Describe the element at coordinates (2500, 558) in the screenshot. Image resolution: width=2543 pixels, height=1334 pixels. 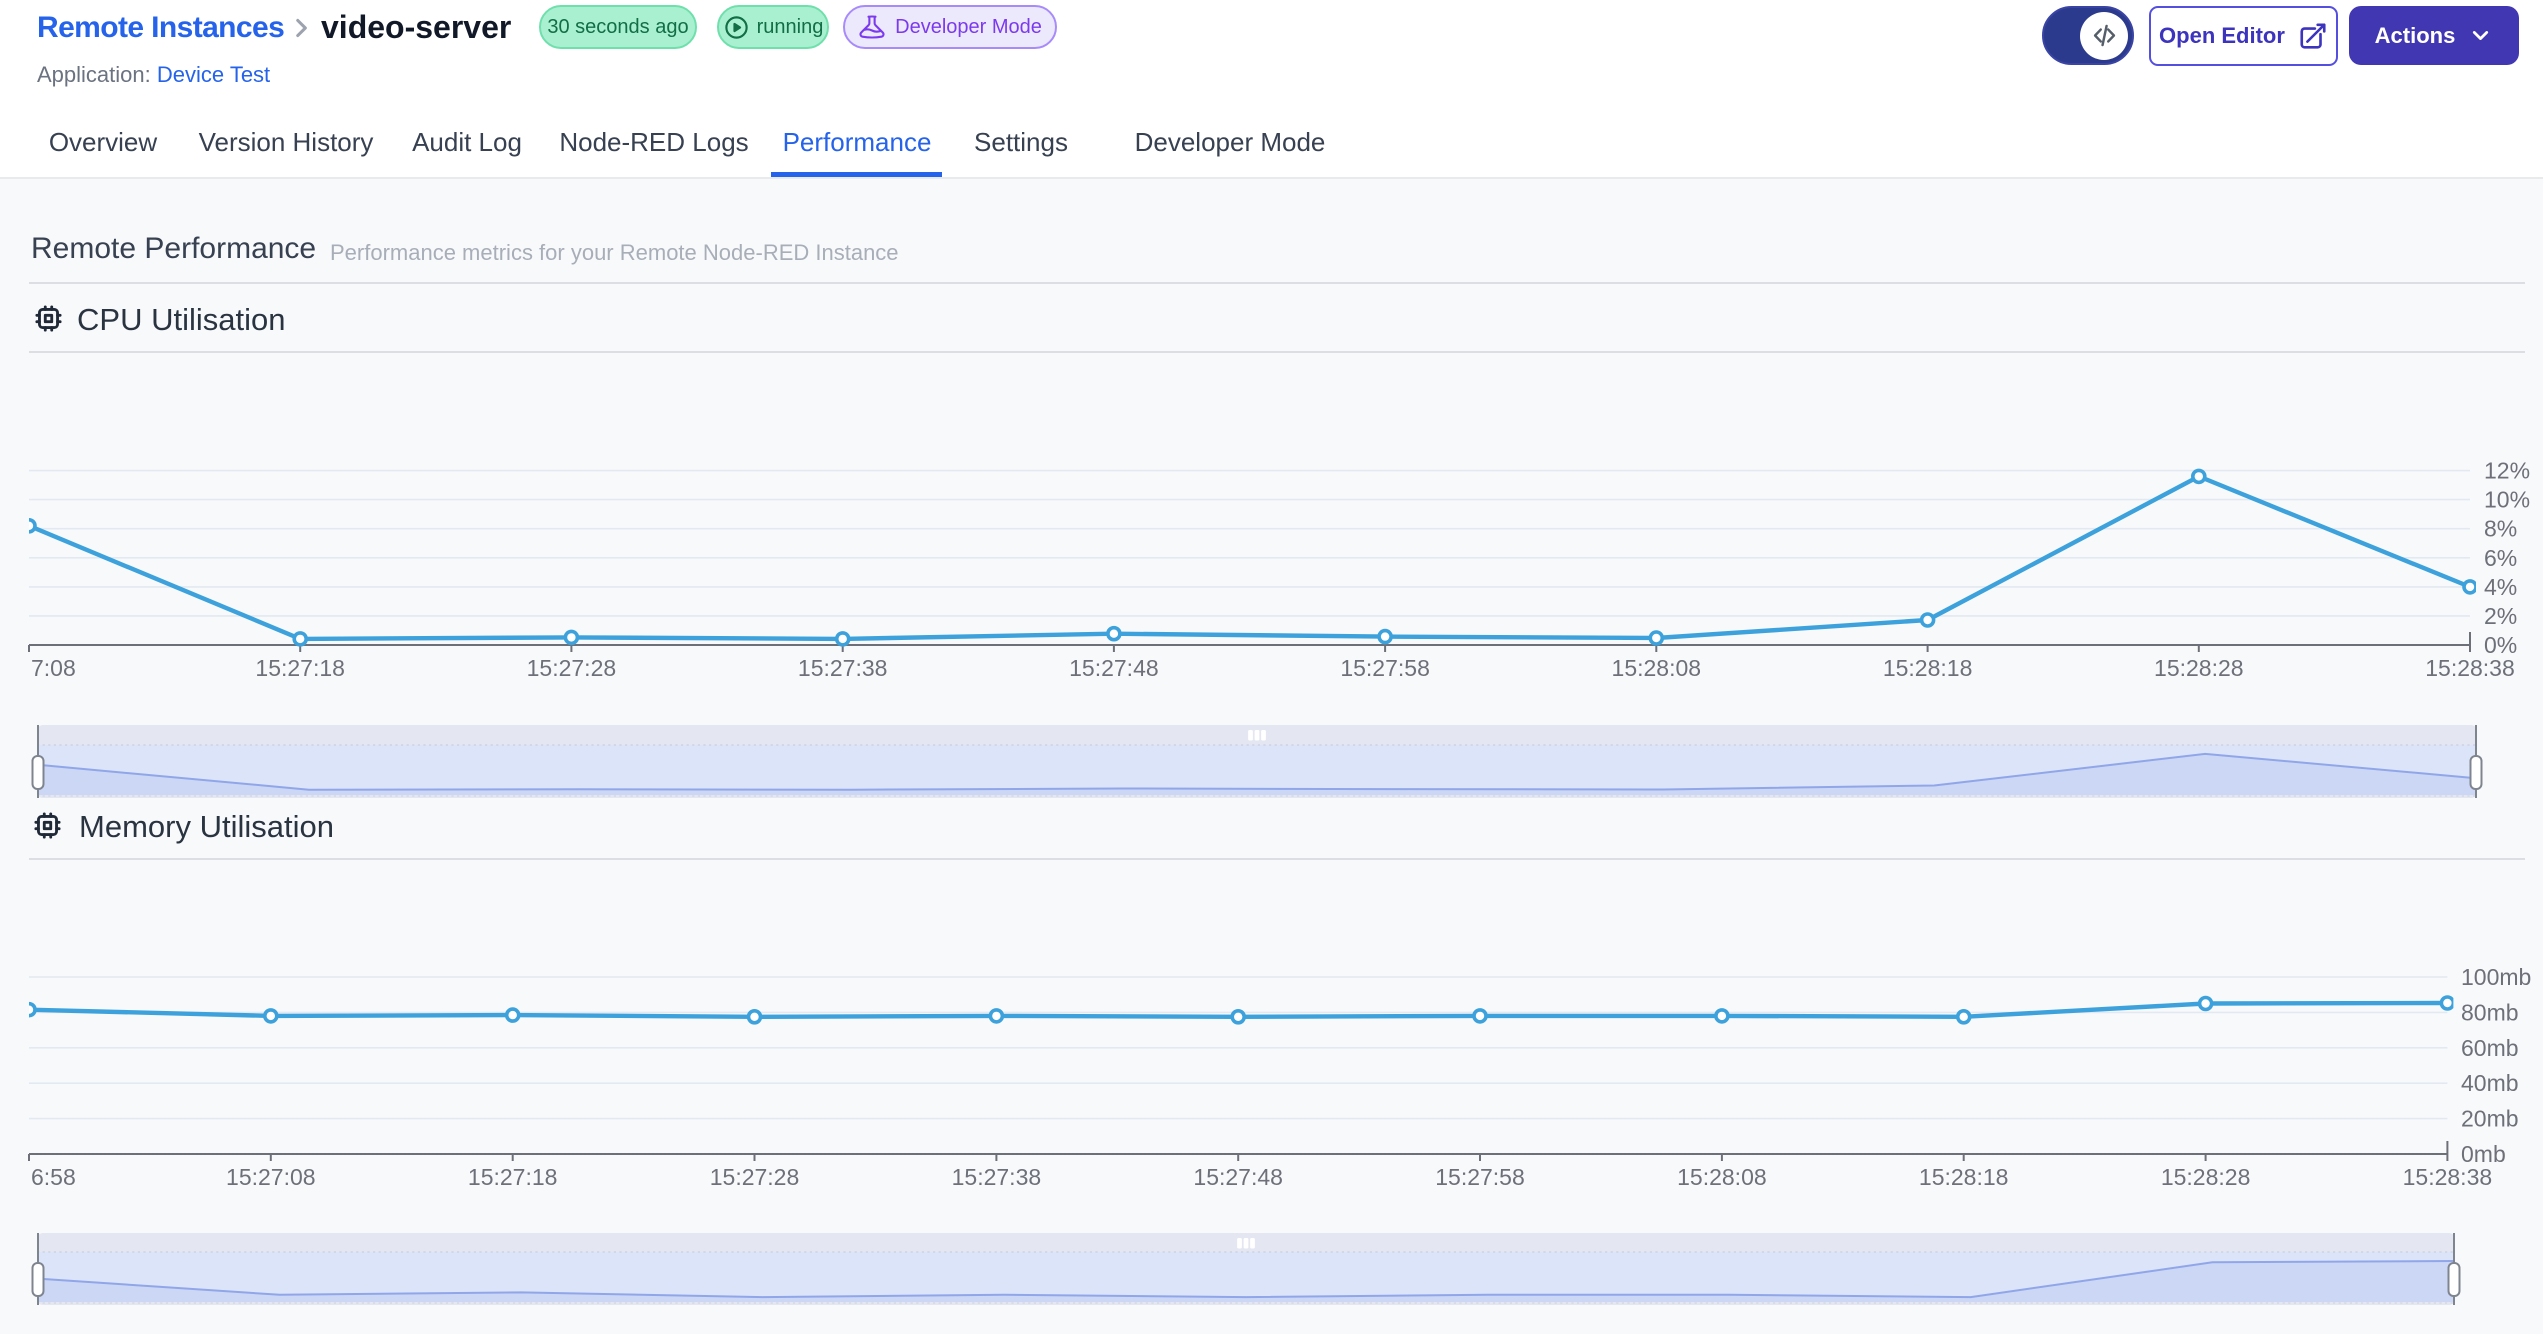
I see `svg-text: 6%` at that location.